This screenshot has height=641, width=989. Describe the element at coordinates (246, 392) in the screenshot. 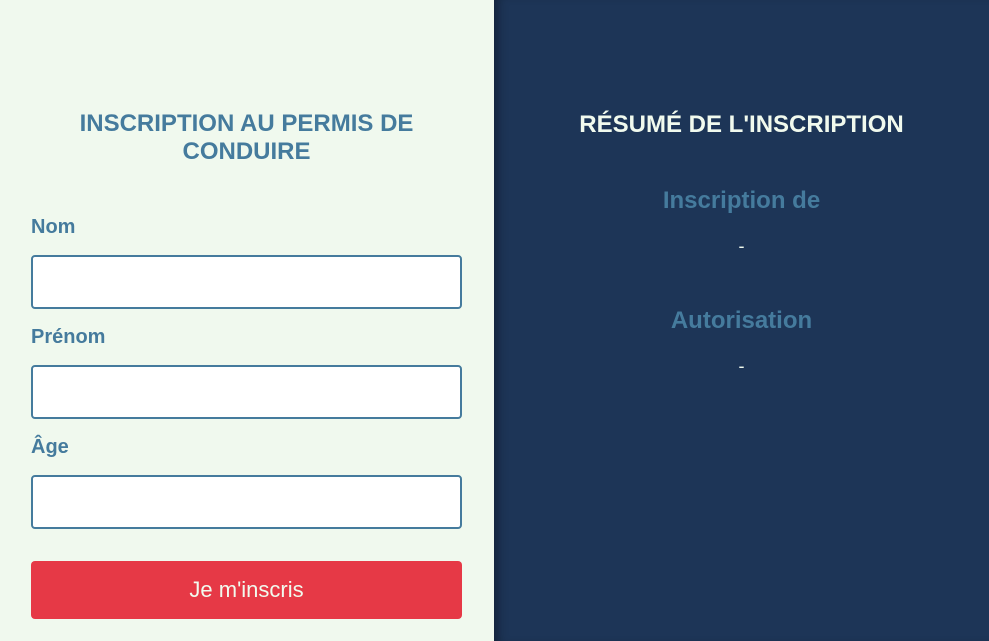

I see `prenom-input` at that location.